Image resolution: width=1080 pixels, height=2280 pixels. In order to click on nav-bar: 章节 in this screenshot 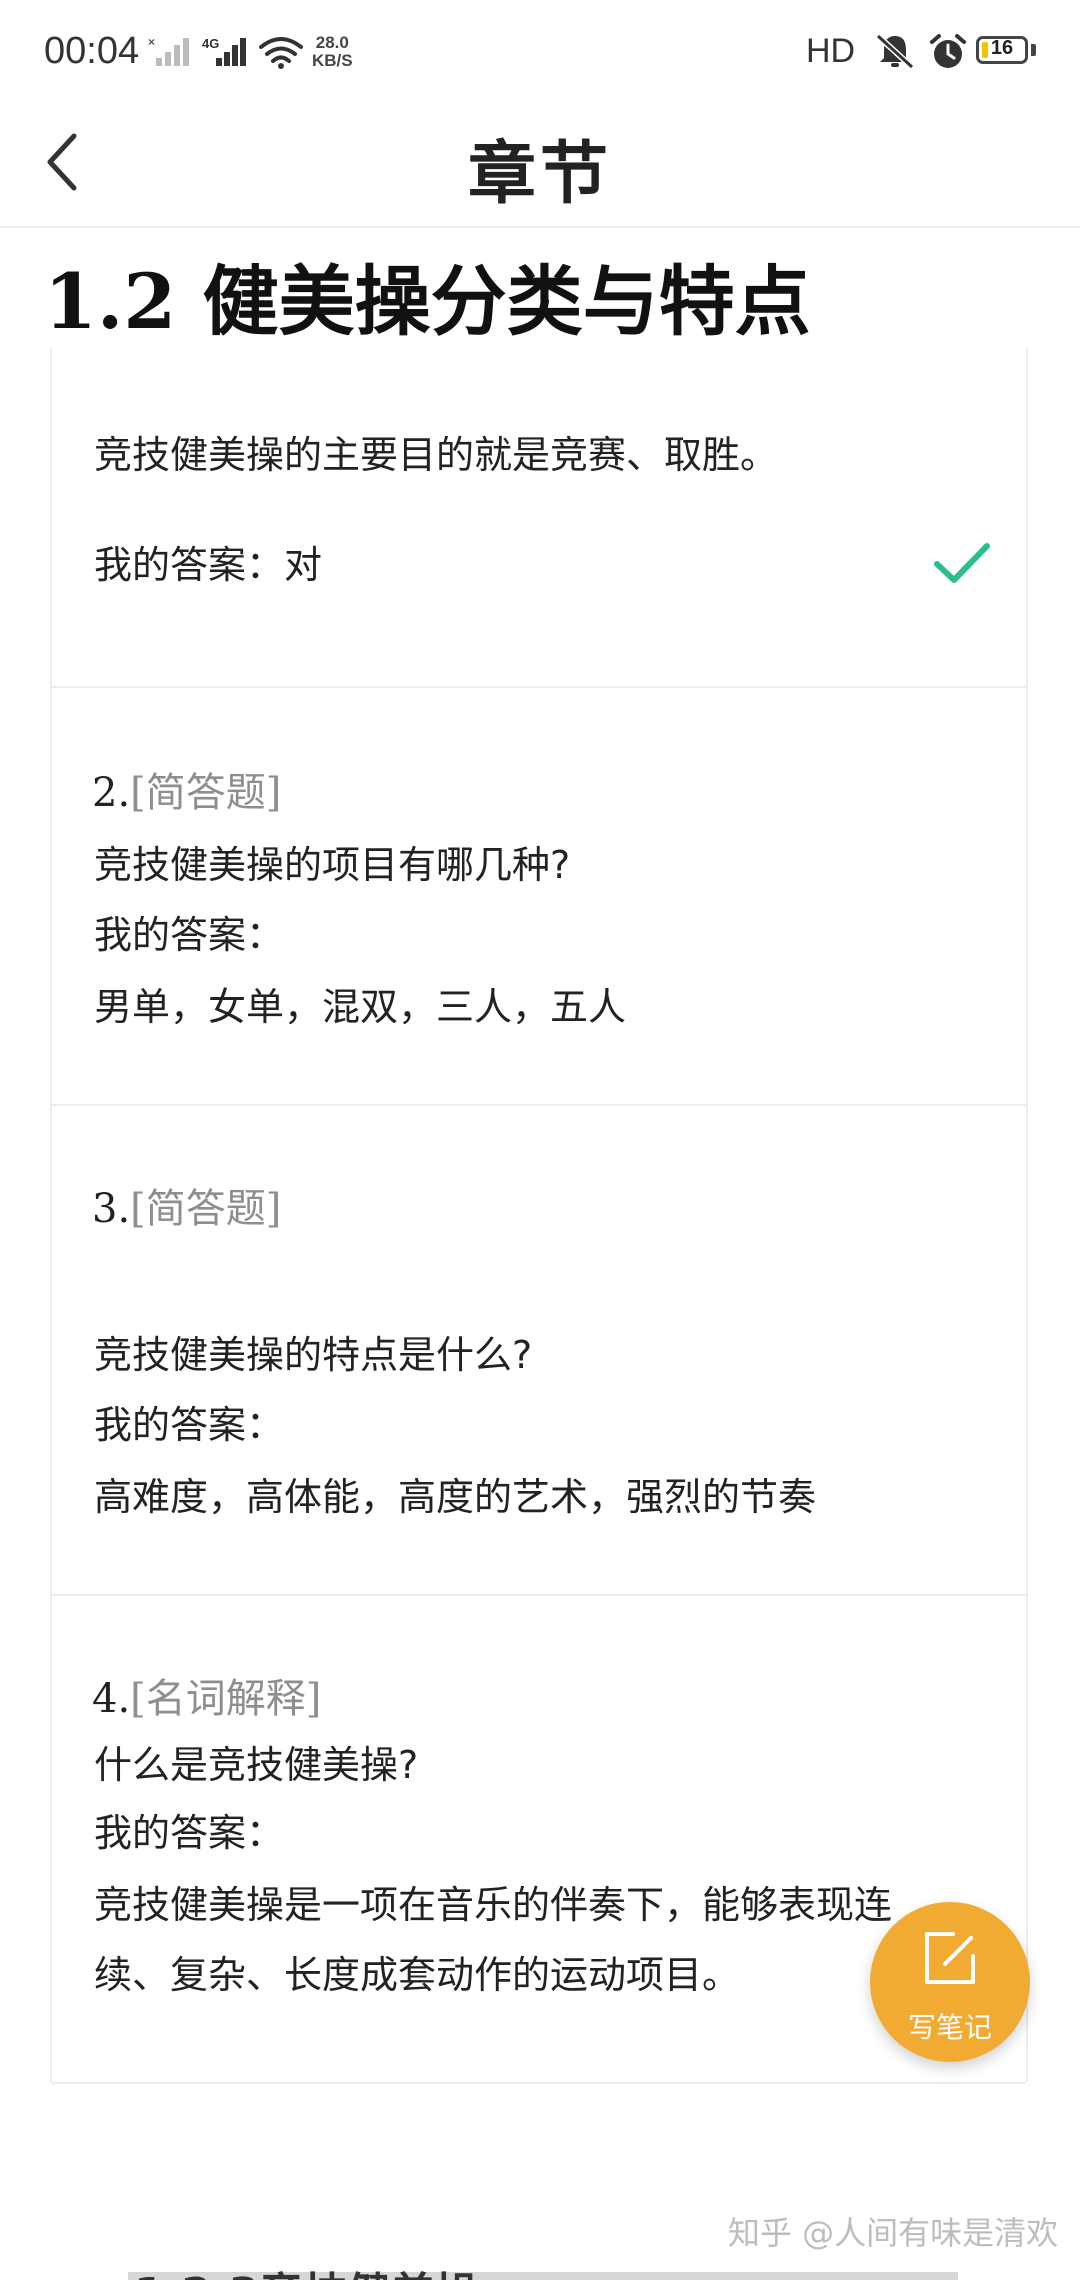, I will do `click(540, 164)`.